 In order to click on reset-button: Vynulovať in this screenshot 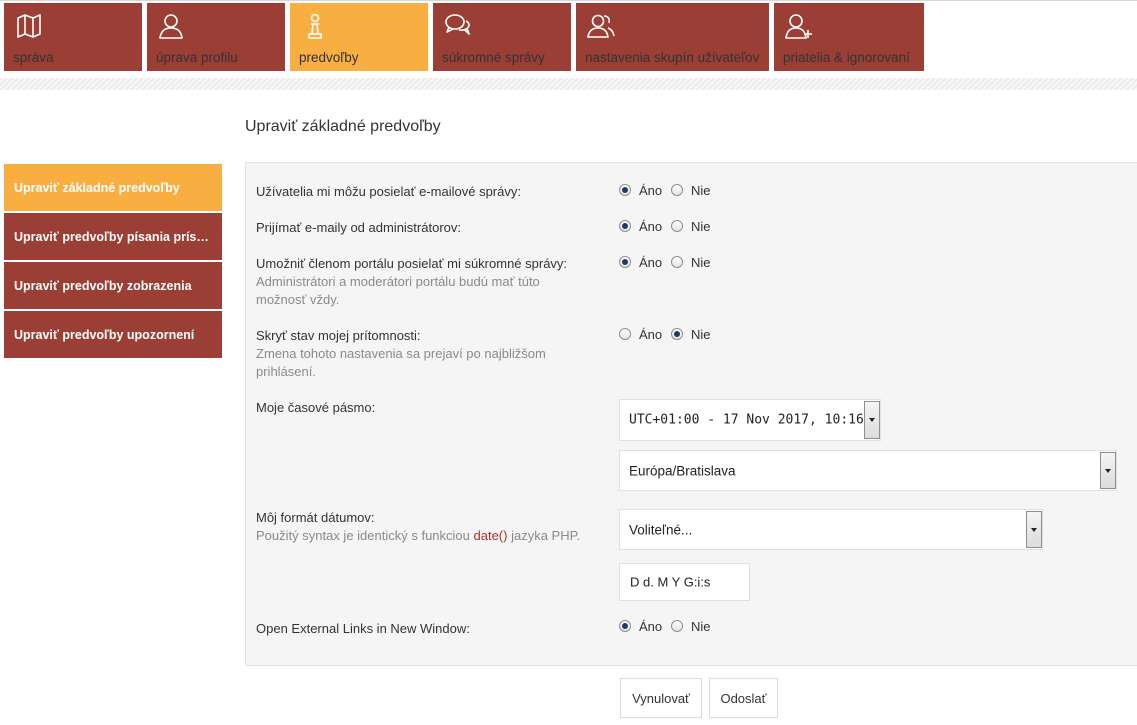, I will do `click(661, 698)`.